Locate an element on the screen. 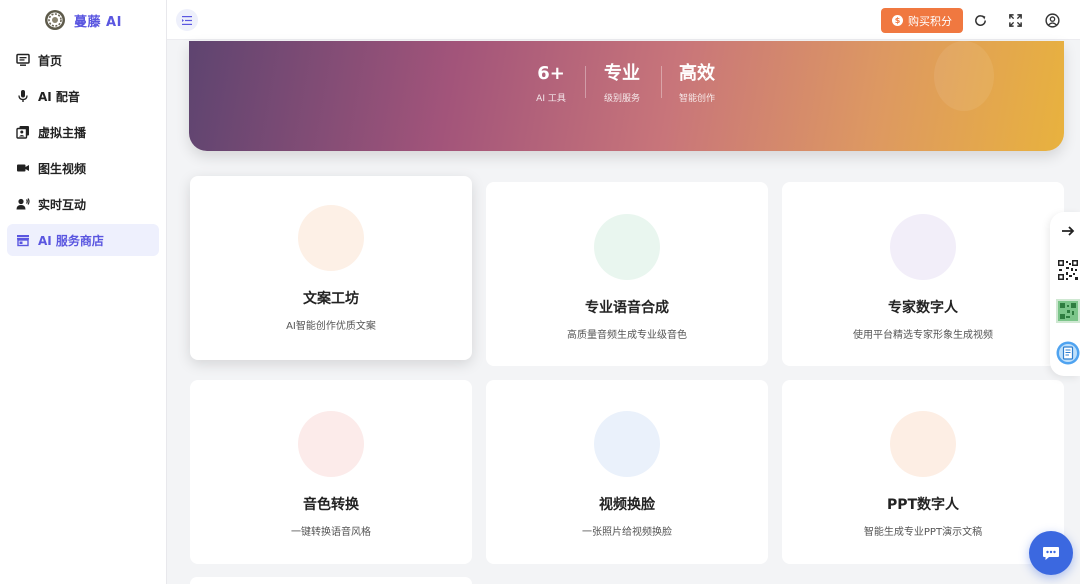 This screenshot has height=584, width=1080. banner-decoration is located at coordinates (964, 76).